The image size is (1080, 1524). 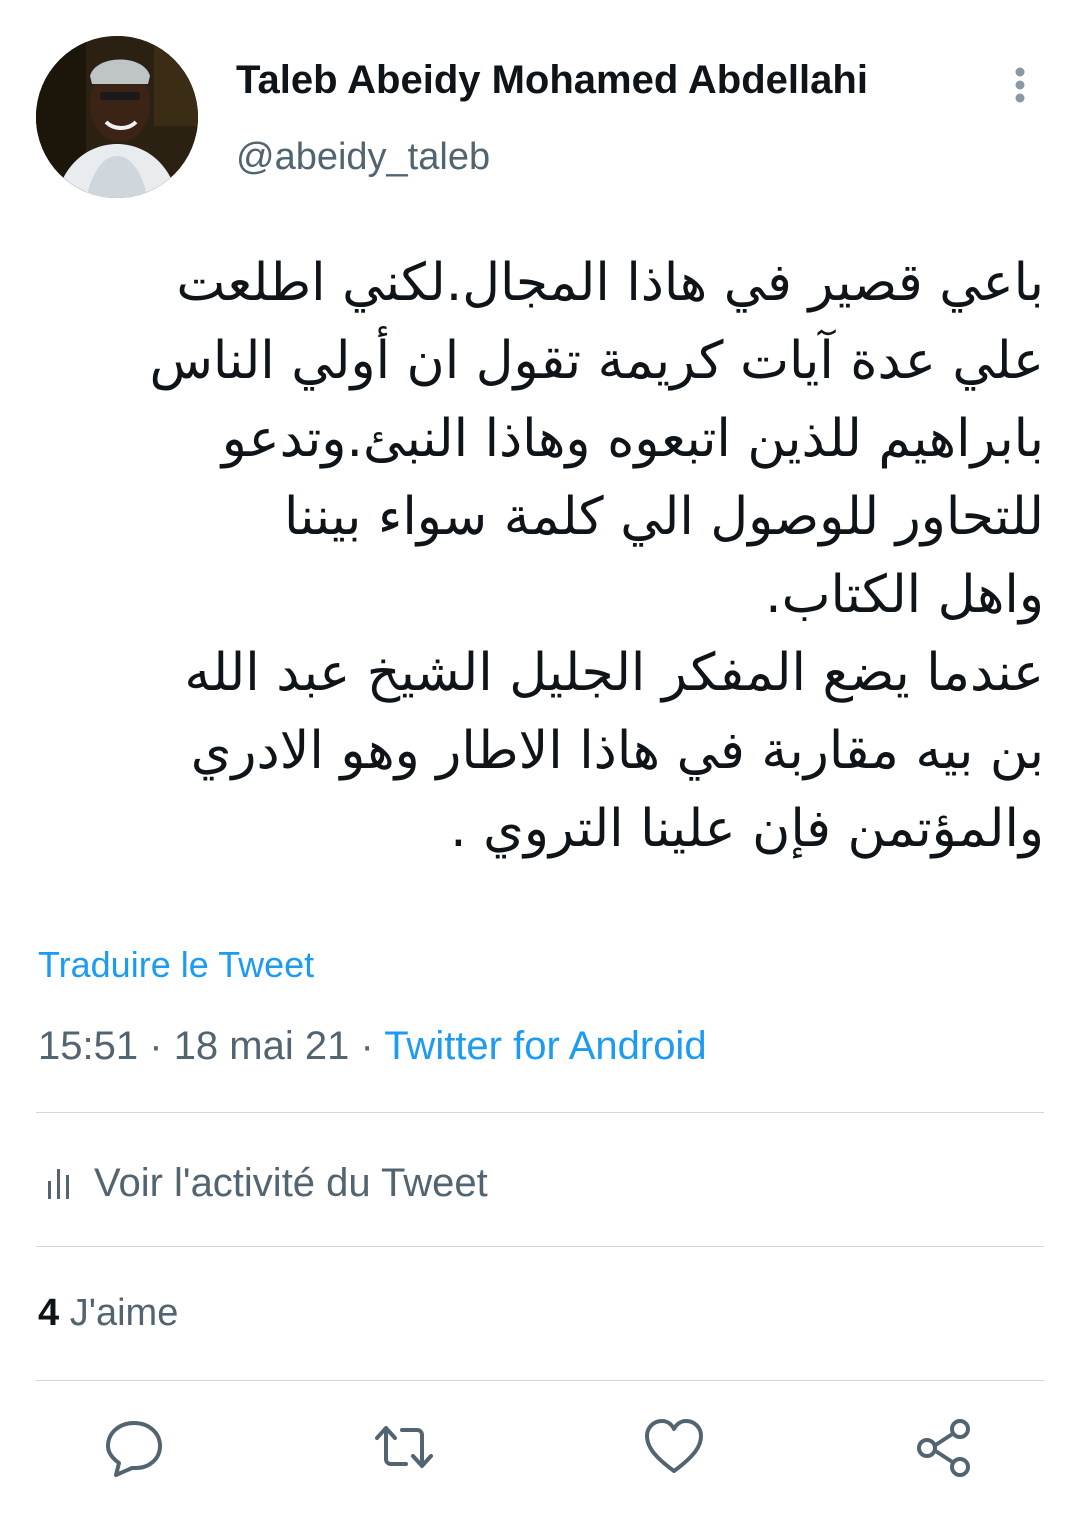 What do you see at coordinates (60, 1183) in the screenshot?
I see `bar-chart-icon` at bounding box center [60, 1183].